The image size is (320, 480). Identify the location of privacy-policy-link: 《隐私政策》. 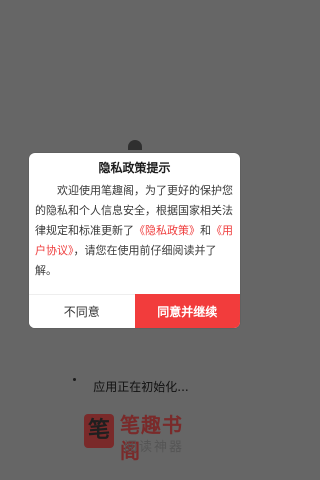
(167, 230).